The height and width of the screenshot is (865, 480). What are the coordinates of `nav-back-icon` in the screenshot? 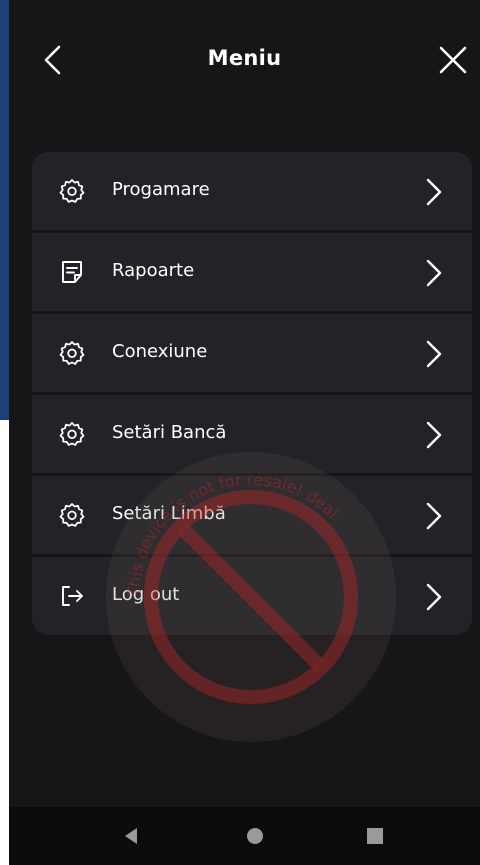 It's located at (131, 836).